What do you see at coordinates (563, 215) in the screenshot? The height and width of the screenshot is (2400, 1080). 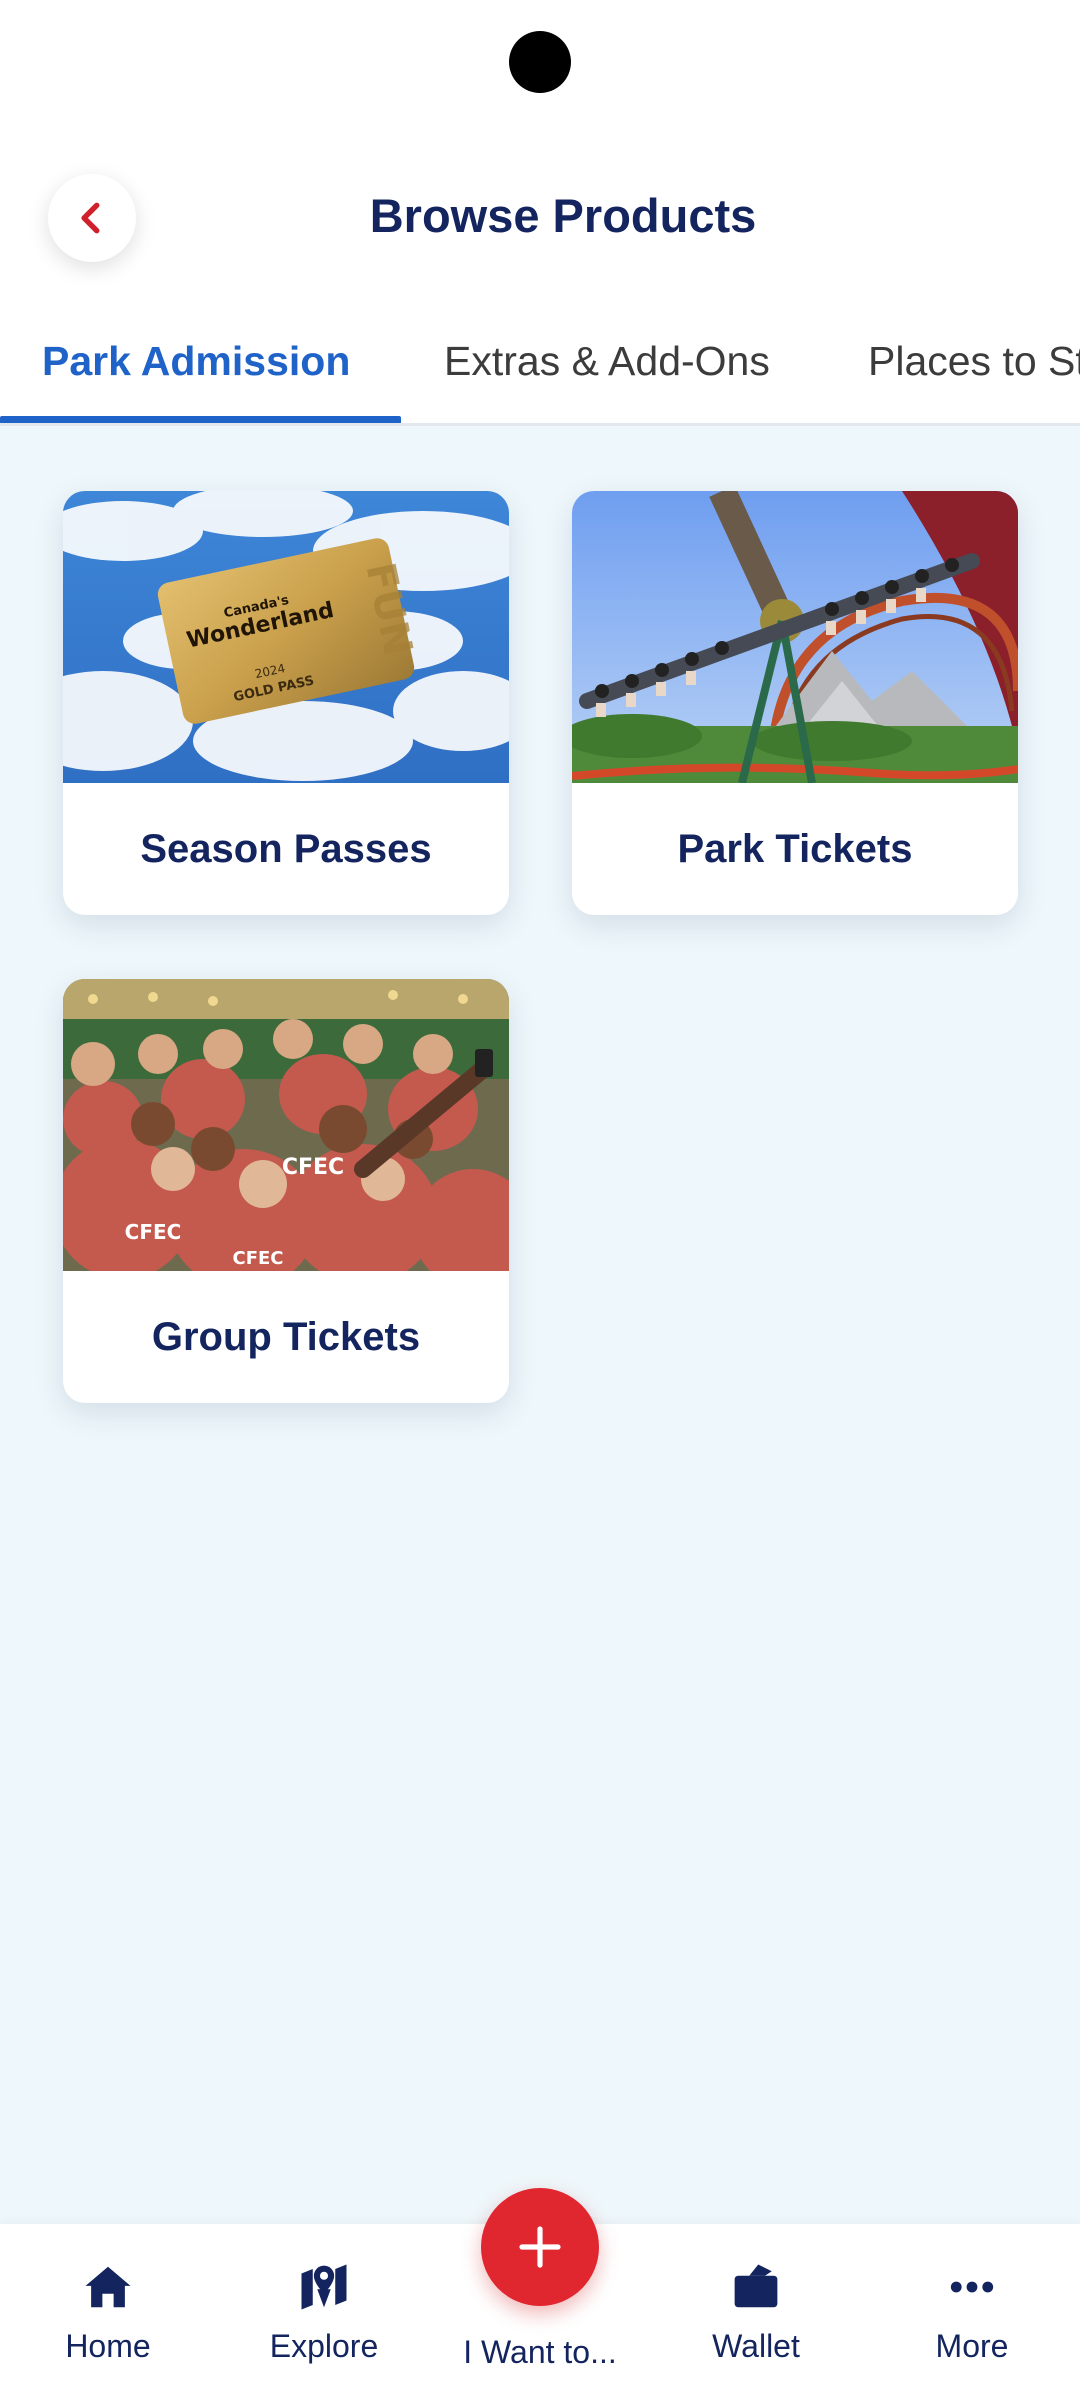 I see `page-title: Browse Products` at bounding box center [563, 215].